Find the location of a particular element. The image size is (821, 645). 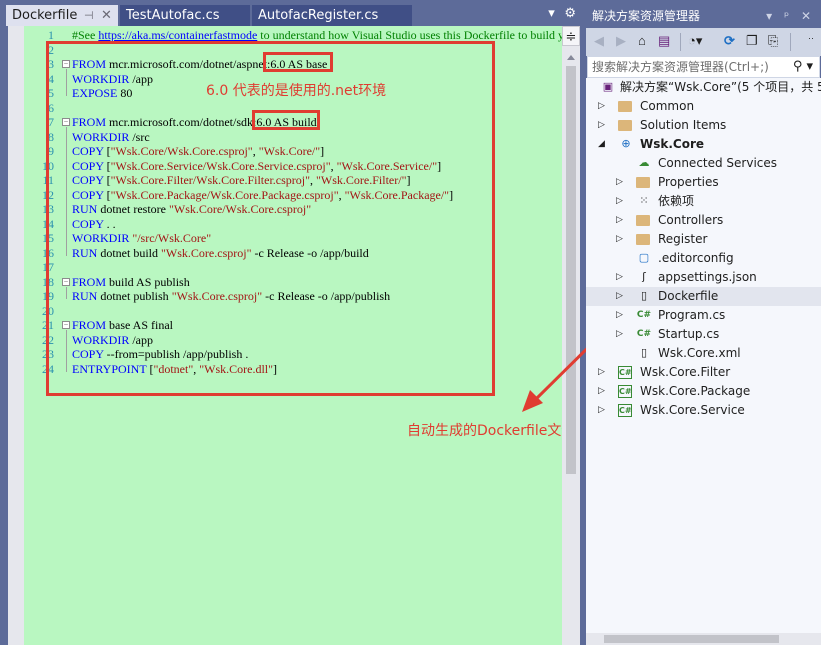

horizontal-scrollbar is located at coordinates (703, 639).